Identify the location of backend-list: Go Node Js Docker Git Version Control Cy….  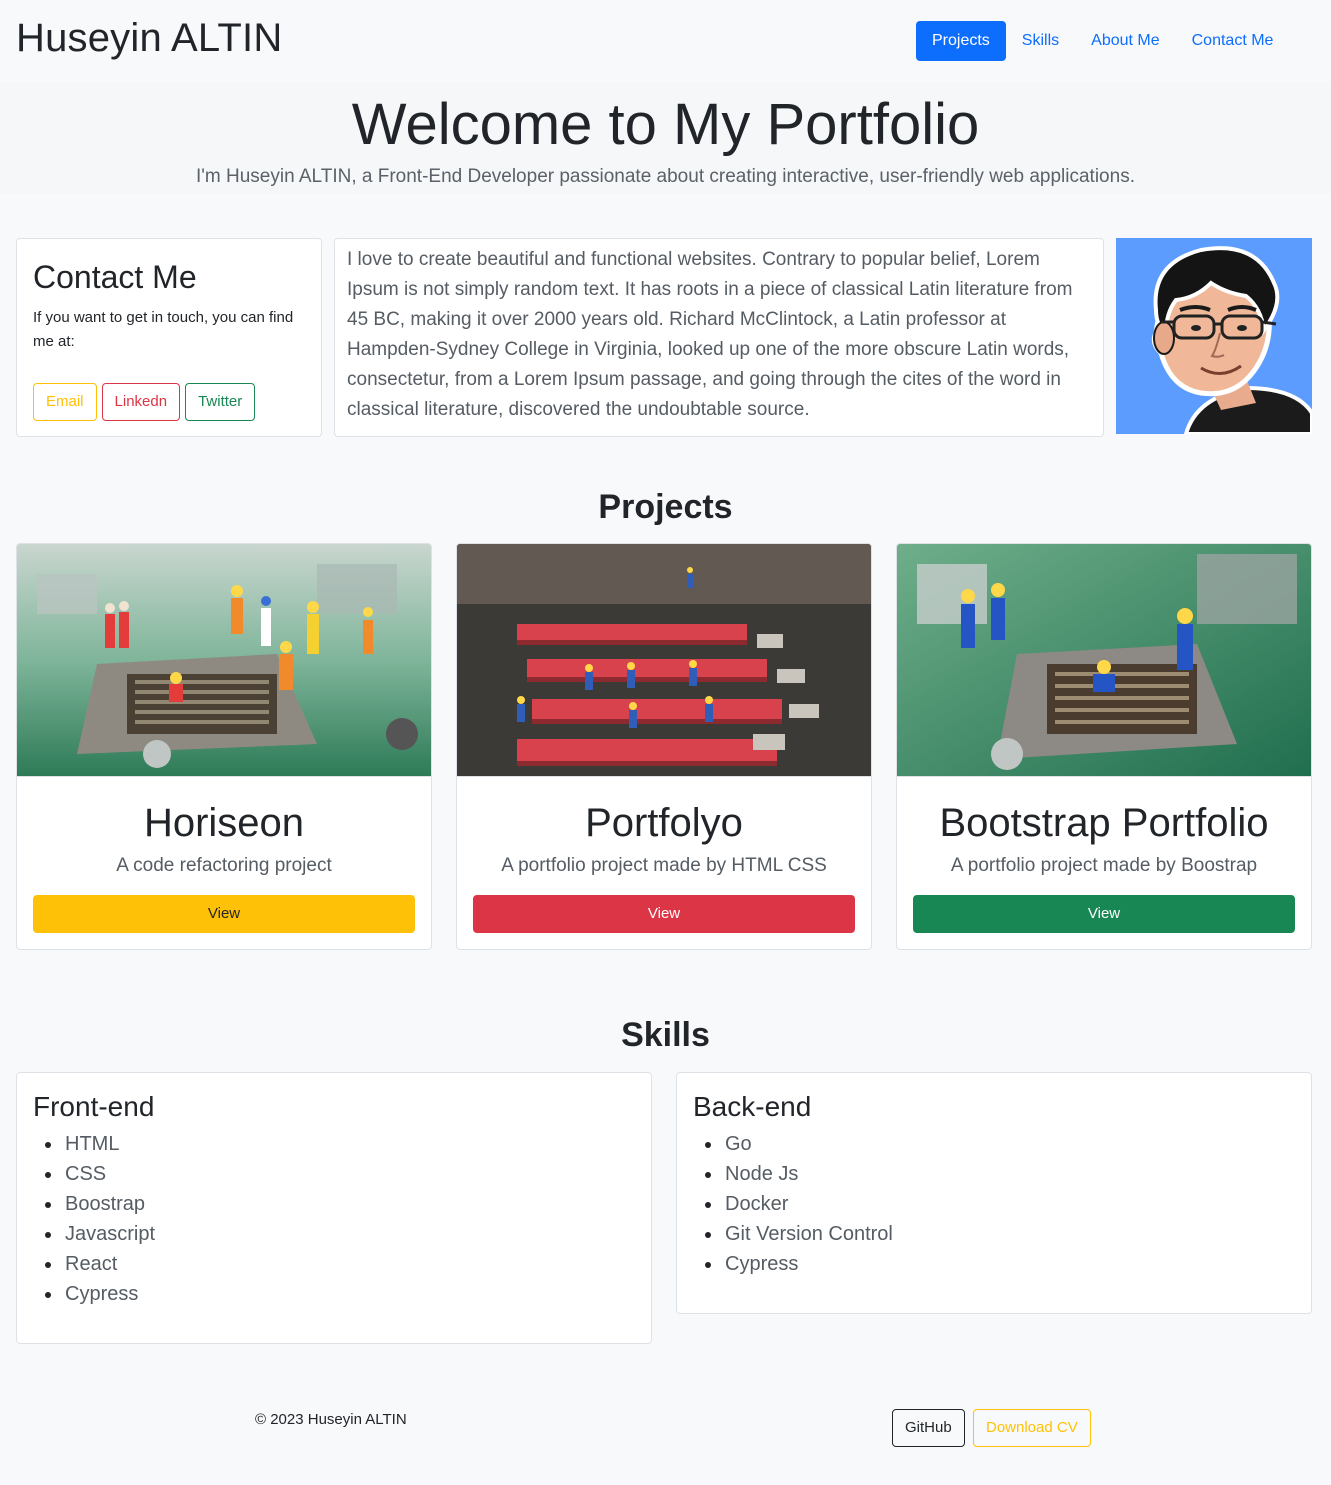
(994, 1204).